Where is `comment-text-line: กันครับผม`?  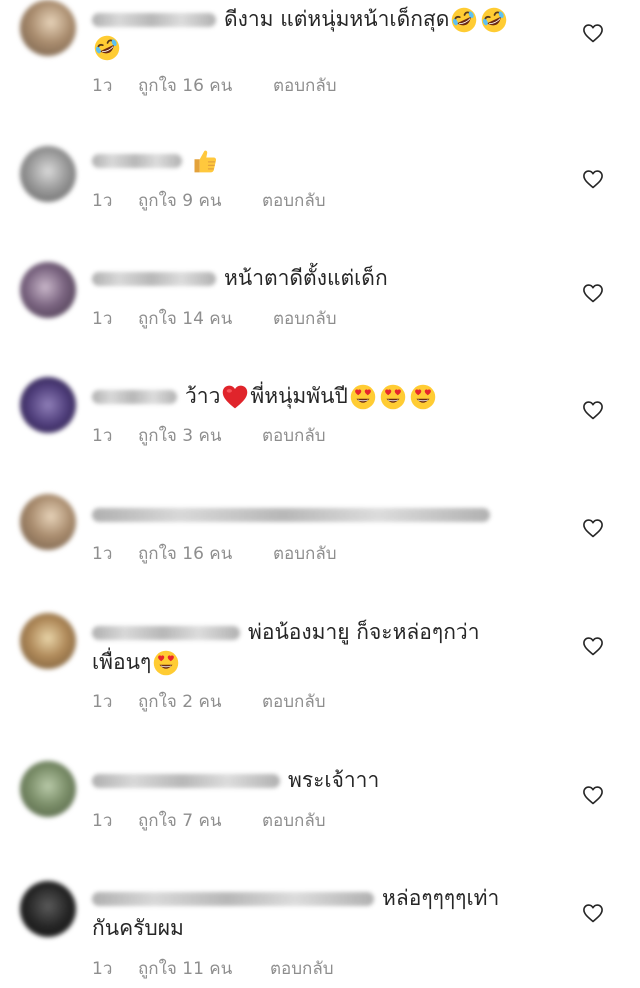 comment-text-line: กันครับผม is located at coordinates (138, 928).